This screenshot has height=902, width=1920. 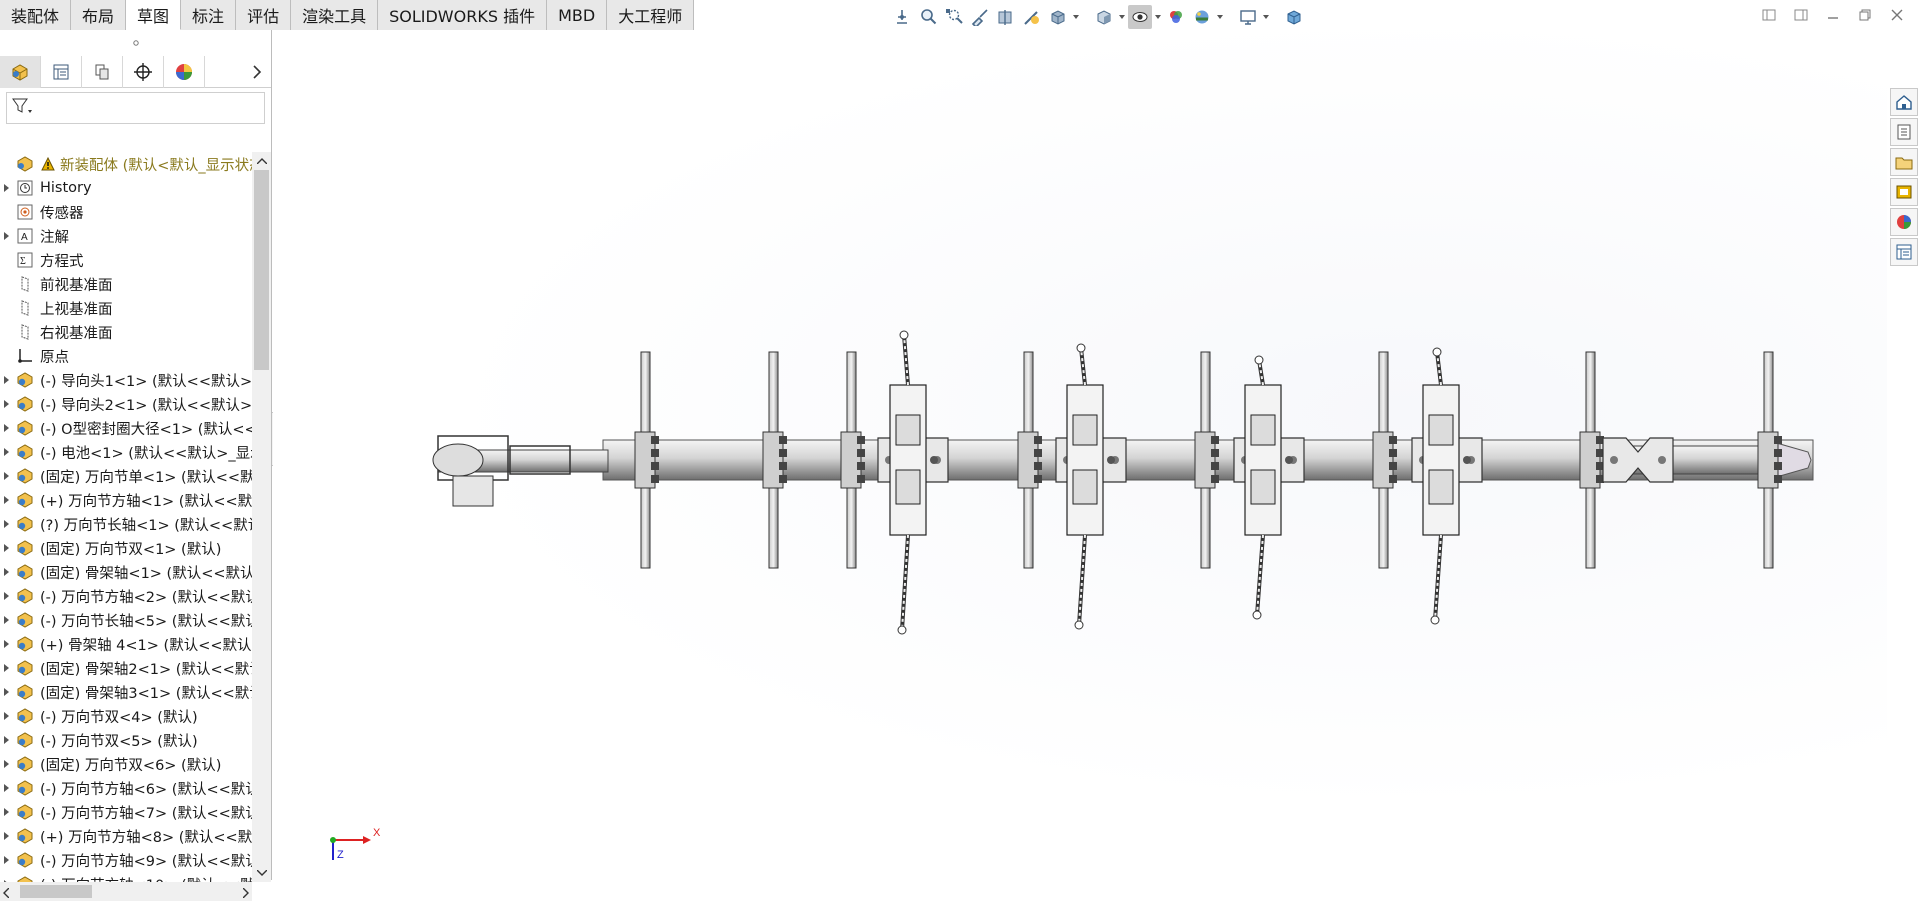 I want to click on tree-item: (固定) 骨架轴3<1> (默认<<默认>_显示状态 1>), so click(x=126, y=692).